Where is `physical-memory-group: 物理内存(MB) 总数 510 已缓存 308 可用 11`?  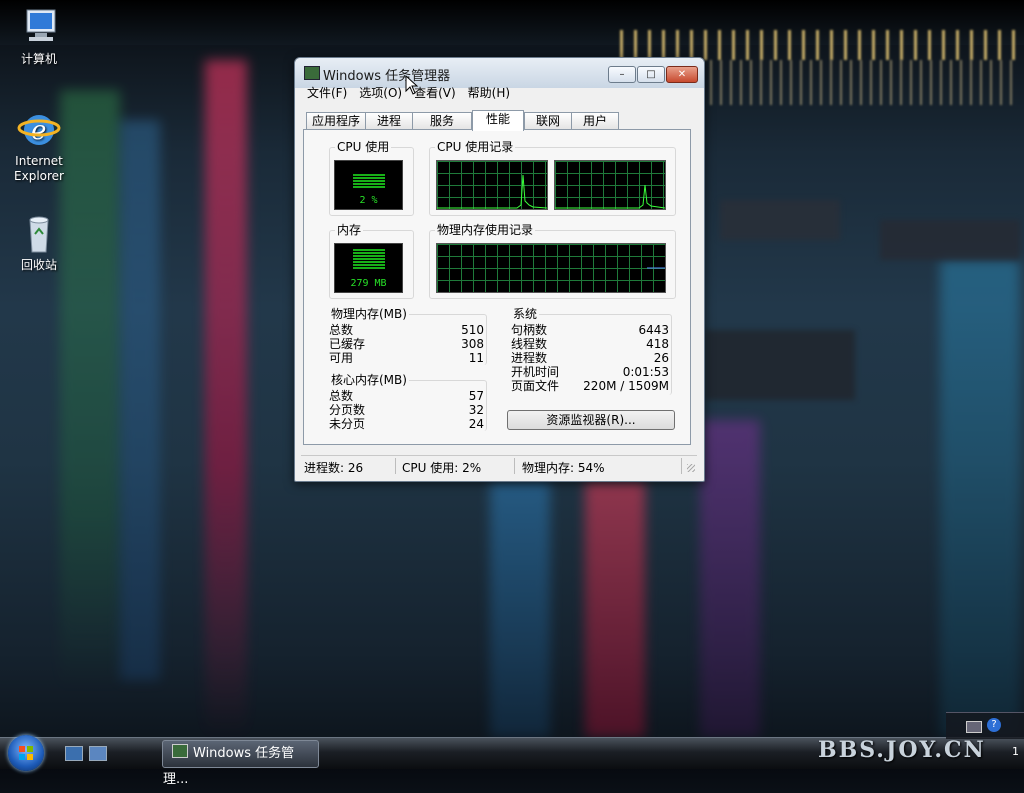 physical-memory-group: 物理内存(MB) 总数 510 已缓存 308 可用 11 is located at coordinates (408, 336).